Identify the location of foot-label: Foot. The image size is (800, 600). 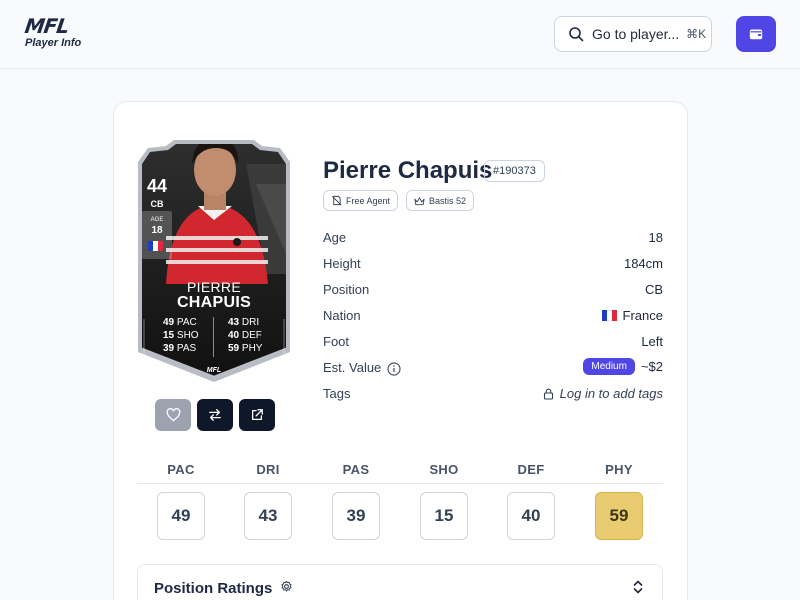
(336, 341).